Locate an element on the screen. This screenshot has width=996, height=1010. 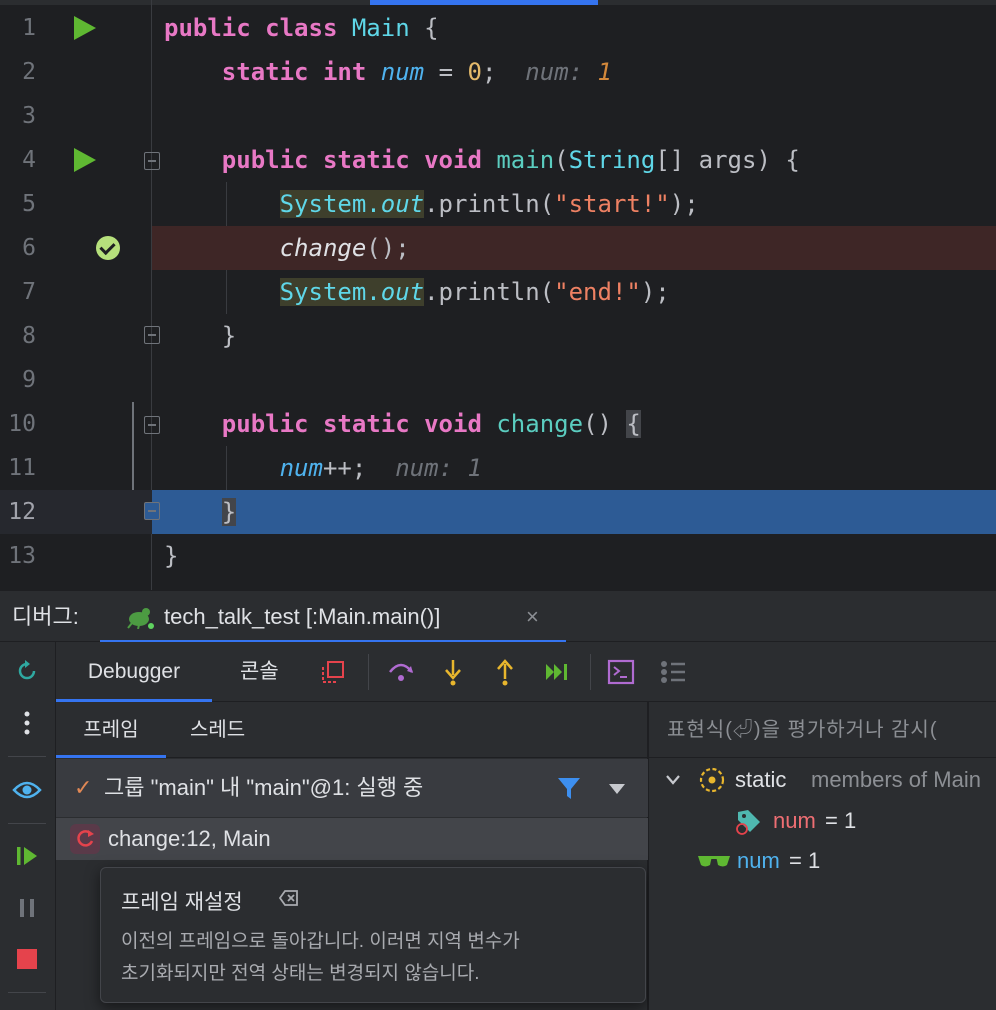
code-line: 9 is located at coordinates (498, 380).